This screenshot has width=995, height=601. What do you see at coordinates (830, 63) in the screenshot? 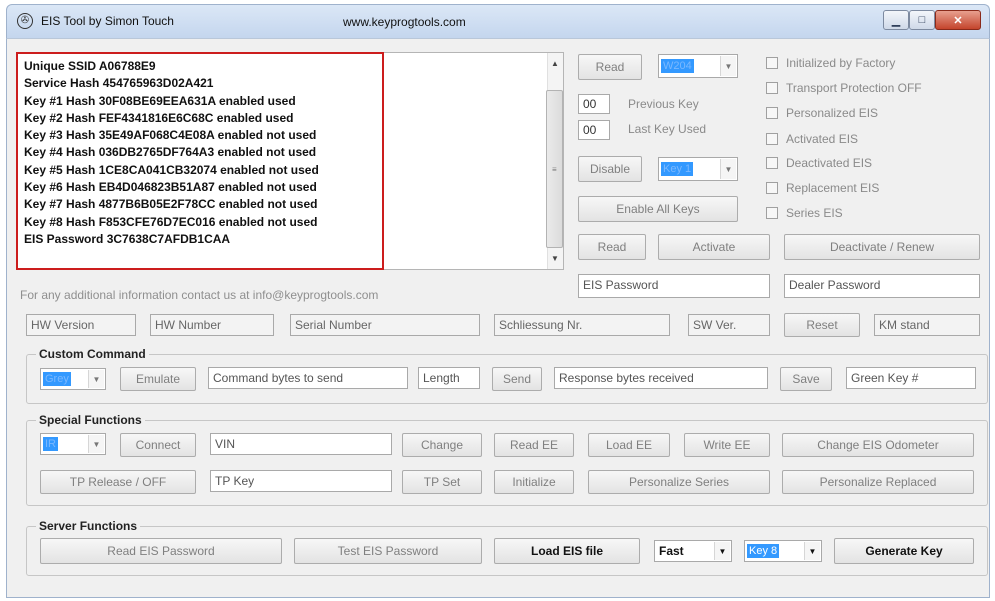
I see `check-initialized-by-factory: Initialized by Factory` at bounding box center [830, 63].